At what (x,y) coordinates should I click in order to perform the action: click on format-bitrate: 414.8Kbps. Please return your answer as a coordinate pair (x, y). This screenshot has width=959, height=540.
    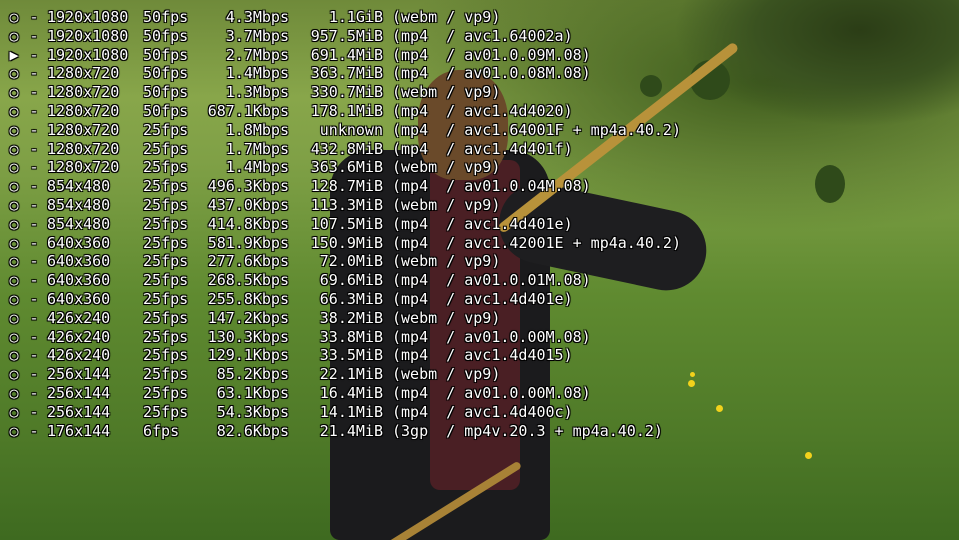
    Looking at the image, I should click on (248, 223).